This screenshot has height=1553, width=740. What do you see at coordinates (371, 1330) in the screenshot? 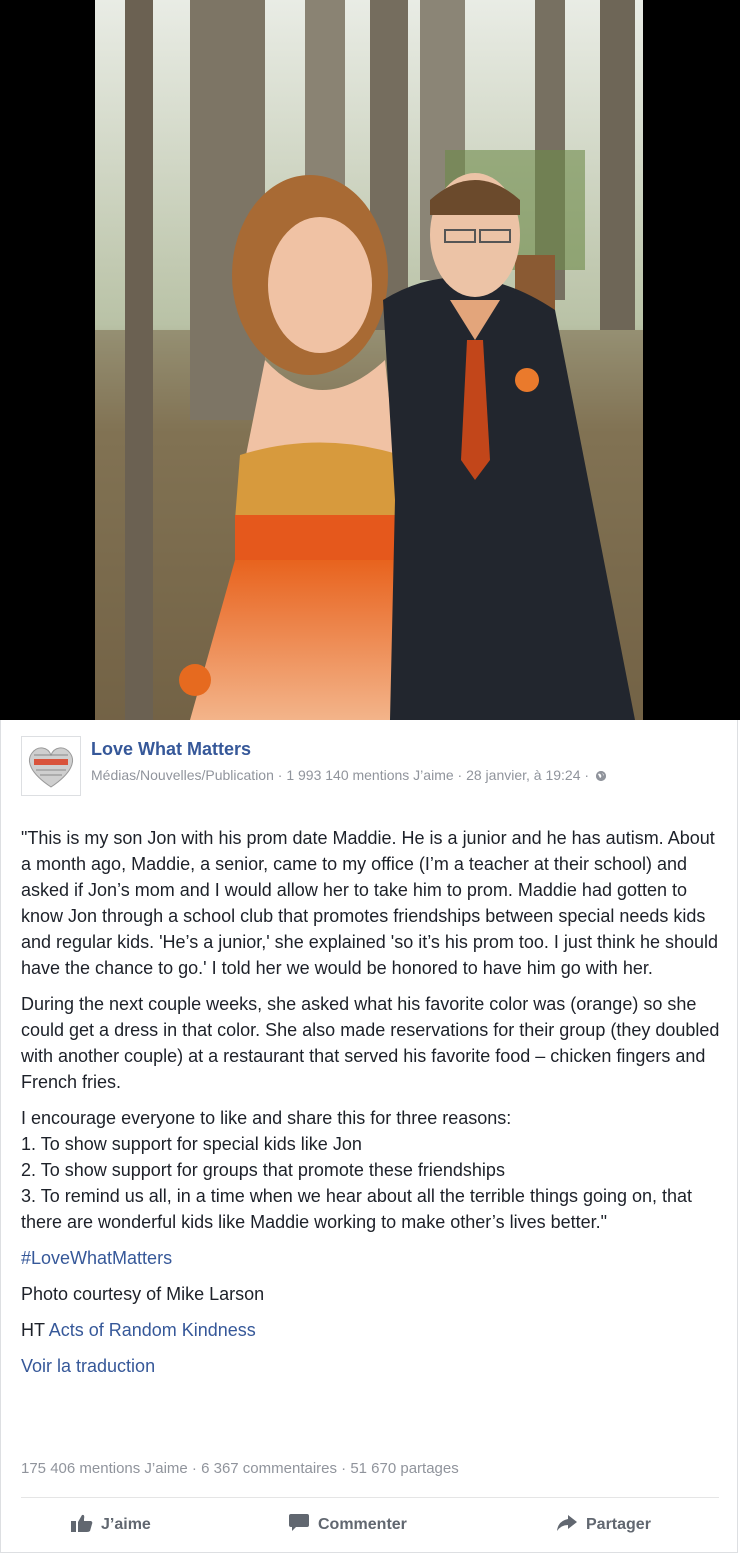
I see `ht-line: HT Acts of Random Kindness` at bounding box center [371, 1330].